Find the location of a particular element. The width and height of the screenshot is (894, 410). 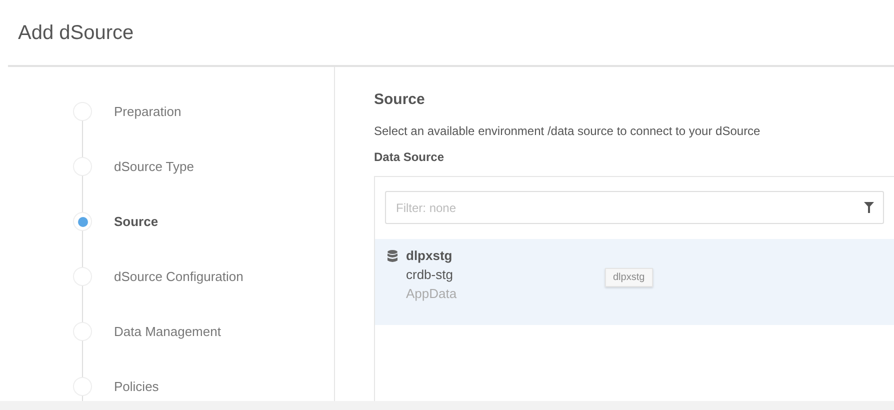

source-host: crdb-stg is located at coordinates (430, 274).